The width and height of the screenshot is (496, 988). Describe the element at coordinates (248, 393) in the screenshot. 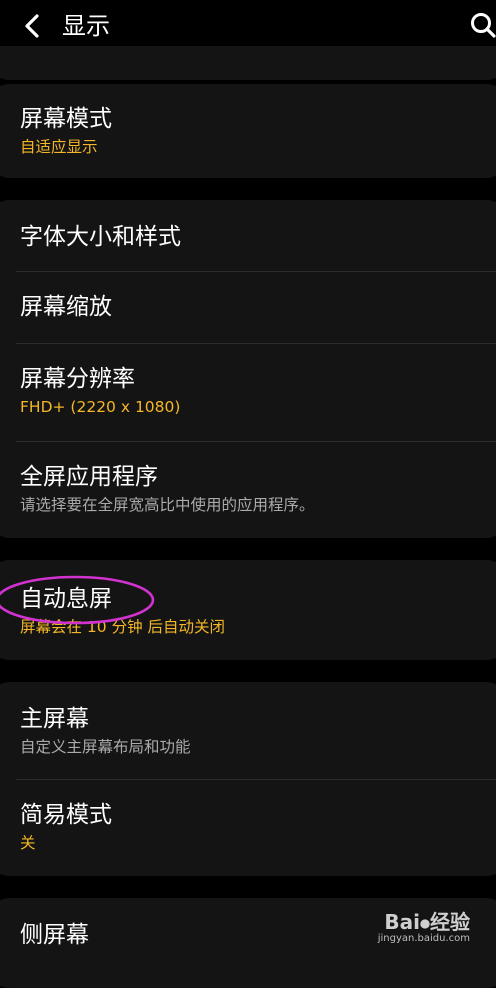

I see `setting-screen-resolution: 屏幕分辨率 FHD+ (2220 x 1080)` at that location.